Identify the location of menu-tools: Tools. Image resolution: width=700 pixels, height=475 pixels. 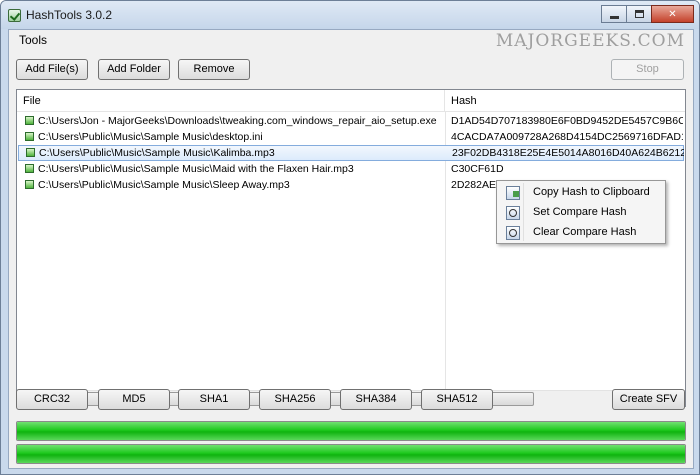
(33, 40).